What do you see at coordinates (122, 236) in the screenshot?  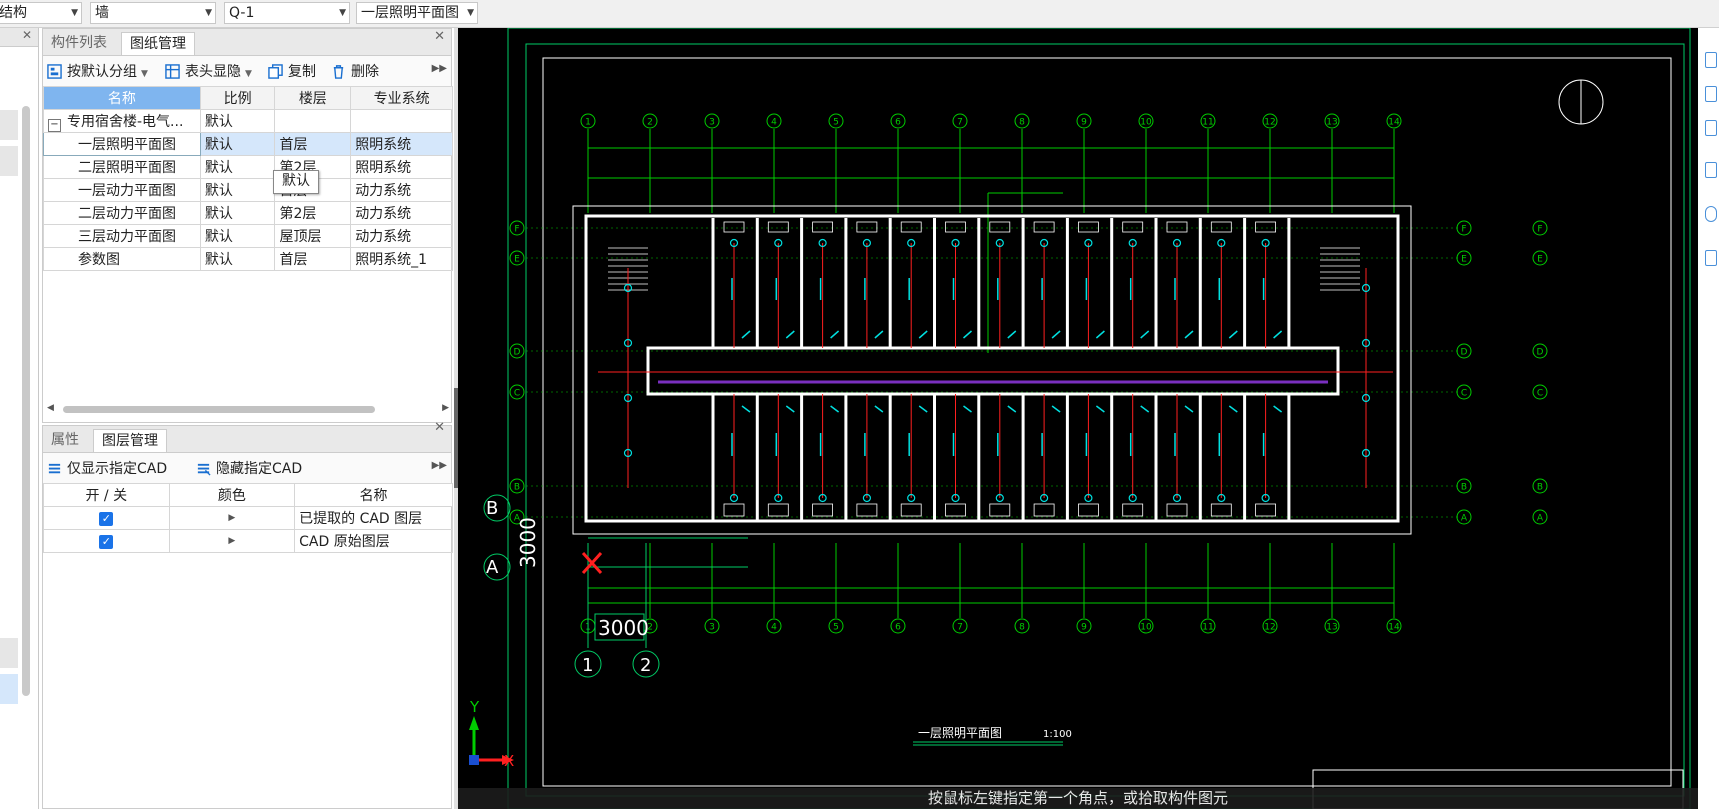 I see `row-name-cell: 三层动力平面图` at bounding box center [122, 236].